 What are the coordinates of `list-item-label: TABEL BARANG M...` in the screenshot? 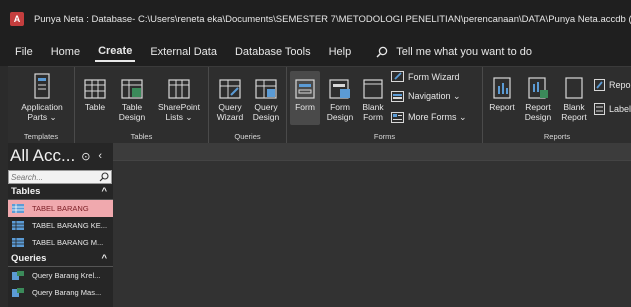 It's located at (68, 242).